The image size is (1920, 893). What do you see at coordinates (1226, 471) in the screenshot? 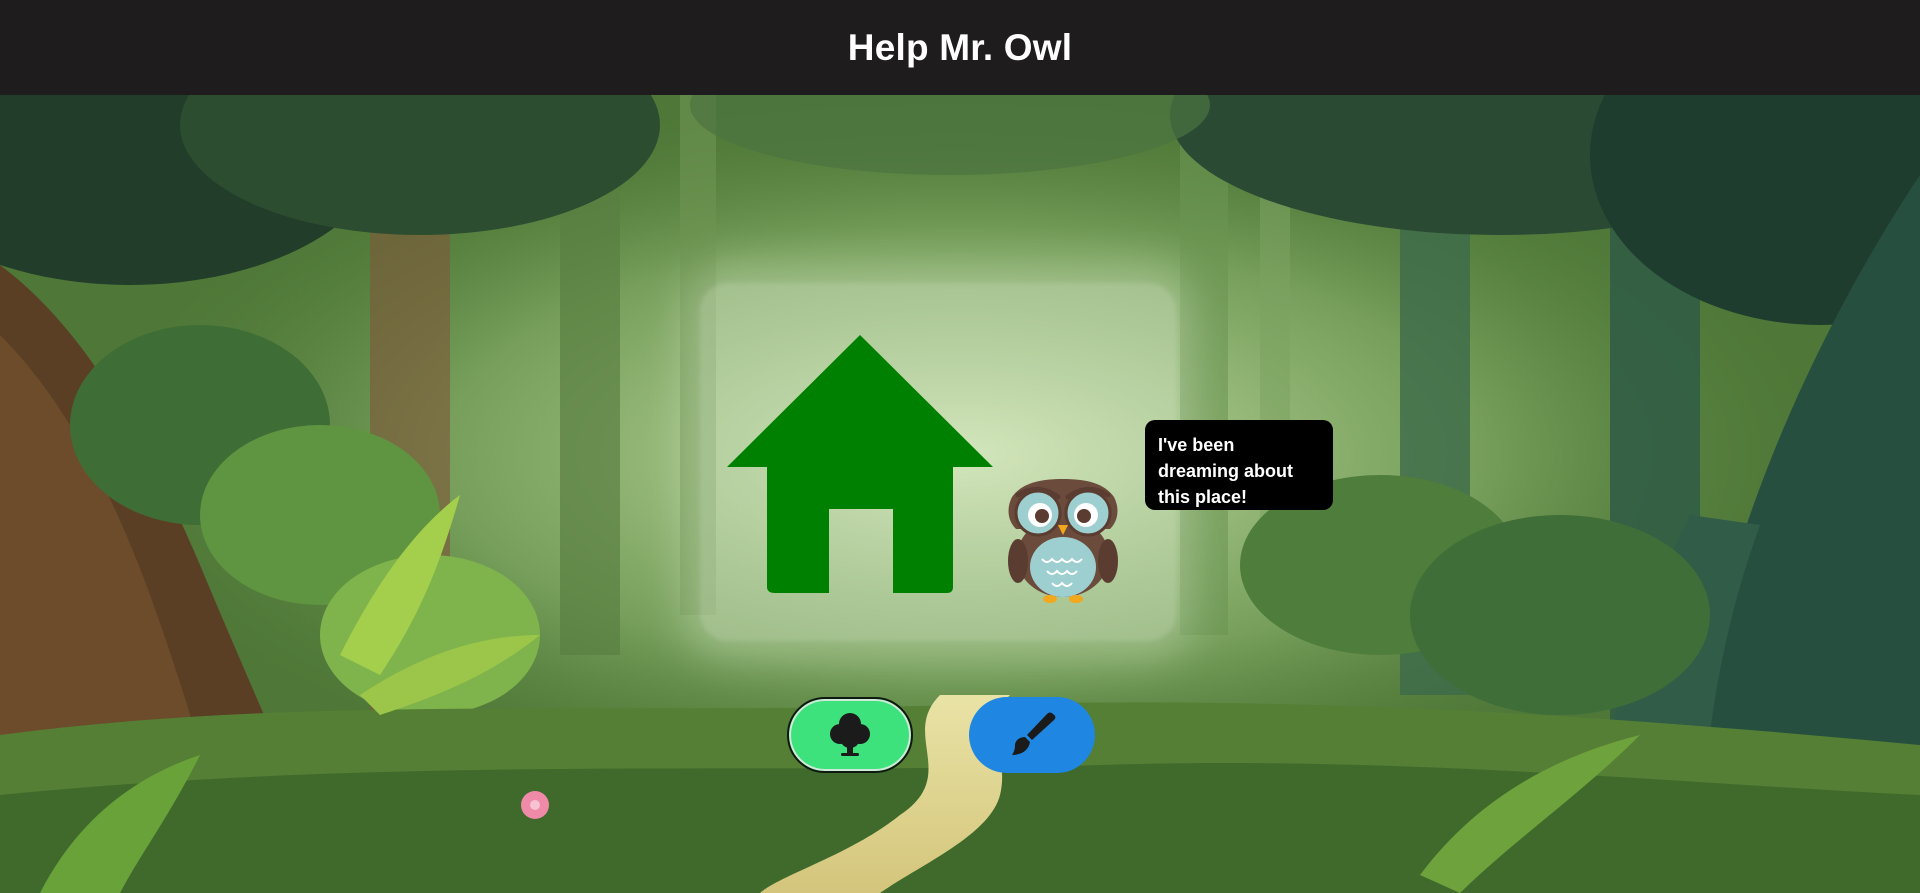
I see `speech-text: I've been dreaming about this place!` at bounding box center [1226, 471].